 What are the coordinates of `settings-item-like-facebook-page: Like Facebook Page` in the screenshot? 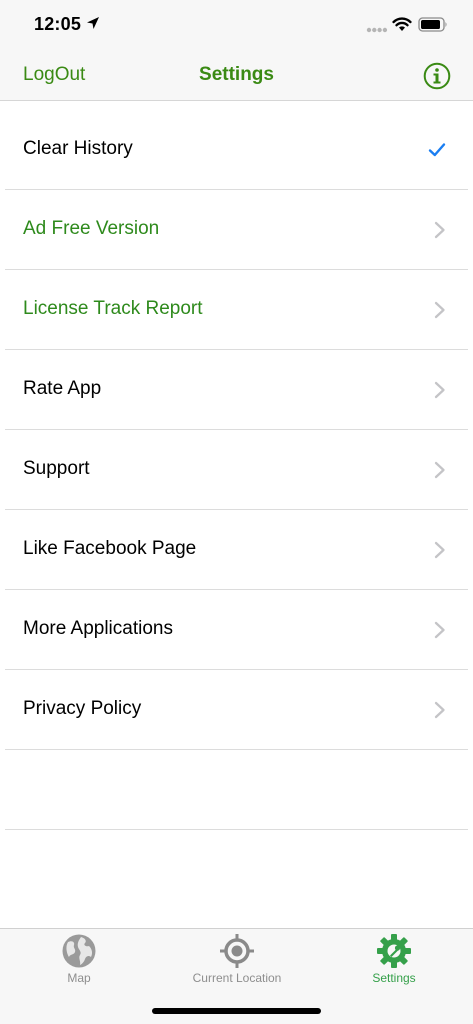 It's located at (236, 550).